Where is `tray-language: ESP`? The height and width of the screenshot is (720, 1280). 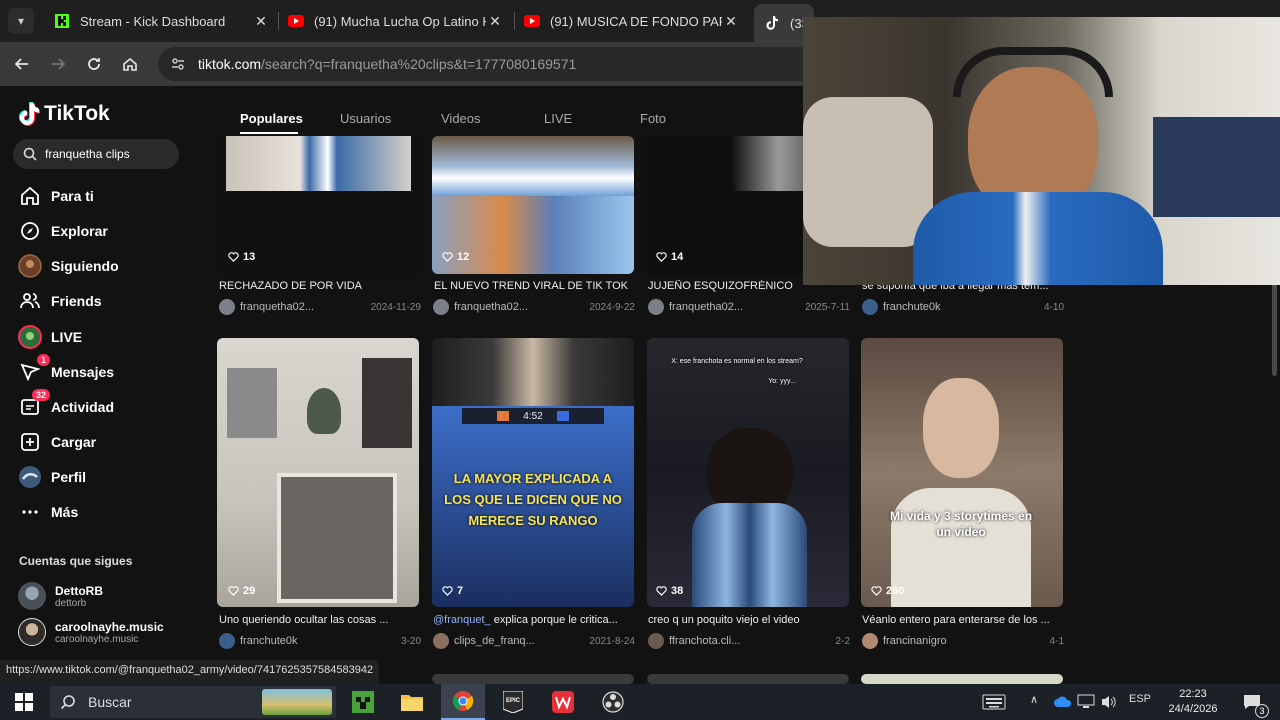
tray-language: ESP is located at coordinates (1140, 699).